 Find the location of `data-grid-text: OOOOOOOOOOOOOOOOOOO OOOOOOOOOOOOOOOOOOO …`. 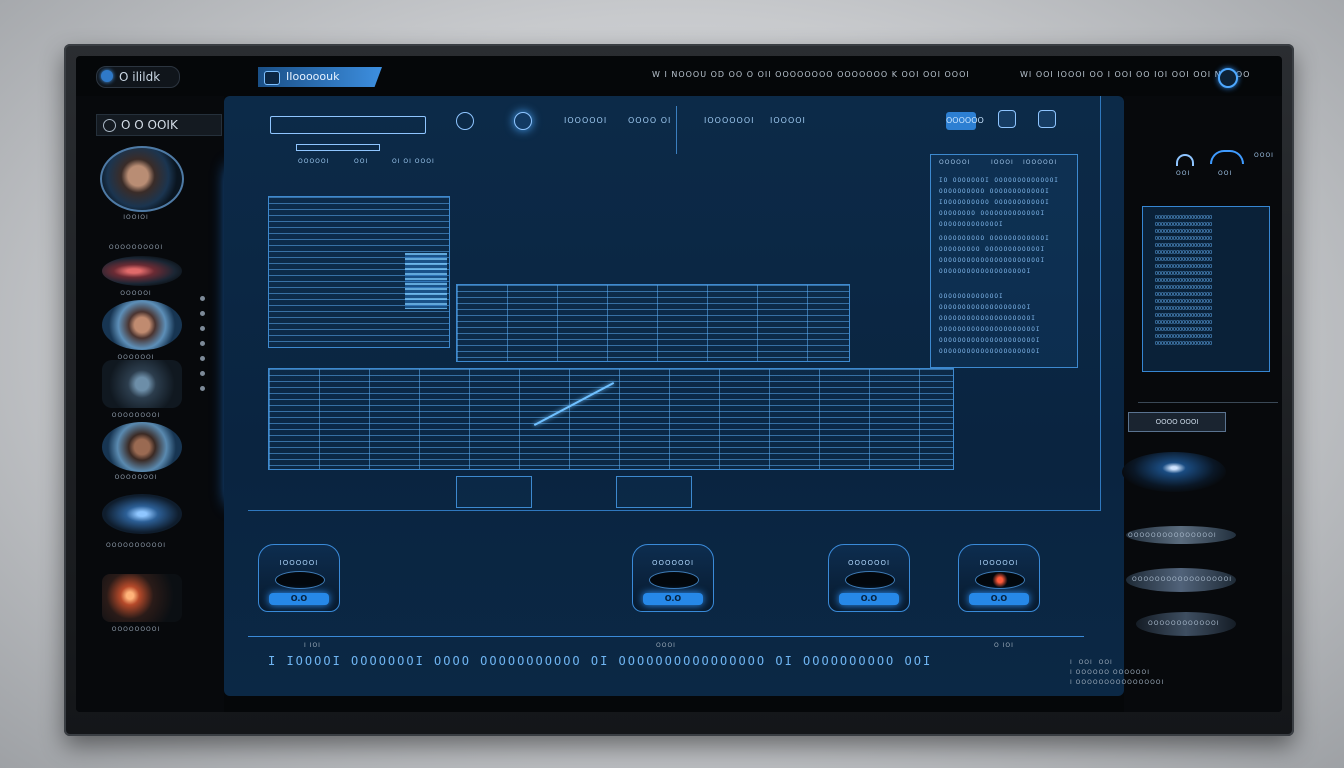

data-grid-text: OOOOOOOOOOOOOOOOOOO OOOOOOOOOOOOOOOOOOO … is located at coordinates (1184, 281).